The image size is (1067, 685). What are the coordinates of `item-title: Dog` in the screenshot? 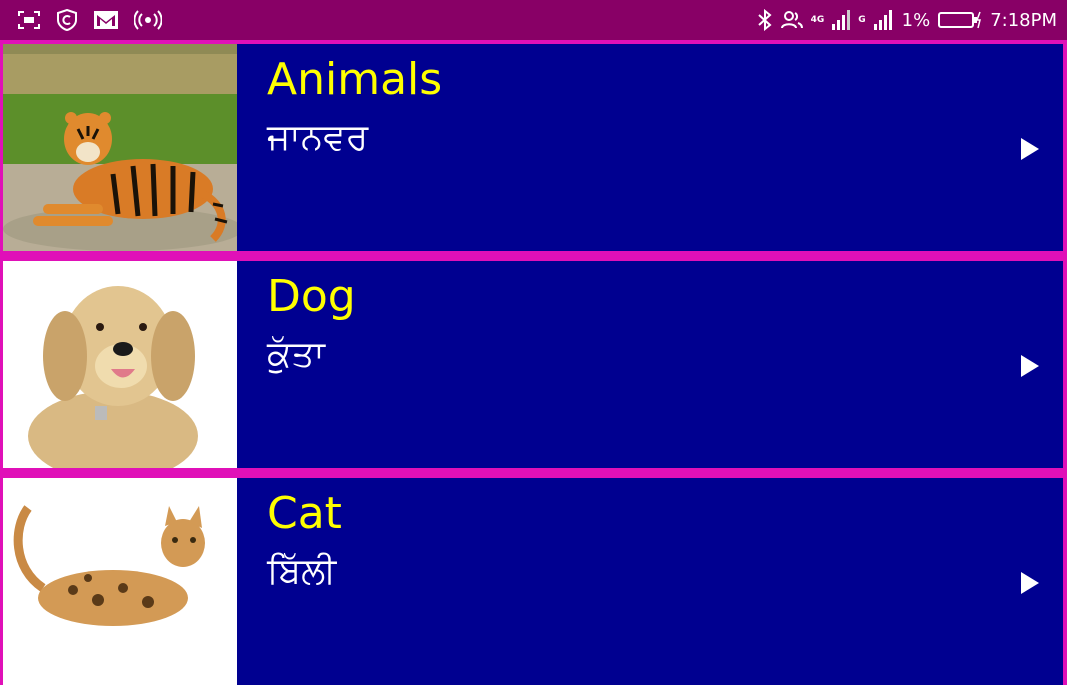 It's located at (311, 296).